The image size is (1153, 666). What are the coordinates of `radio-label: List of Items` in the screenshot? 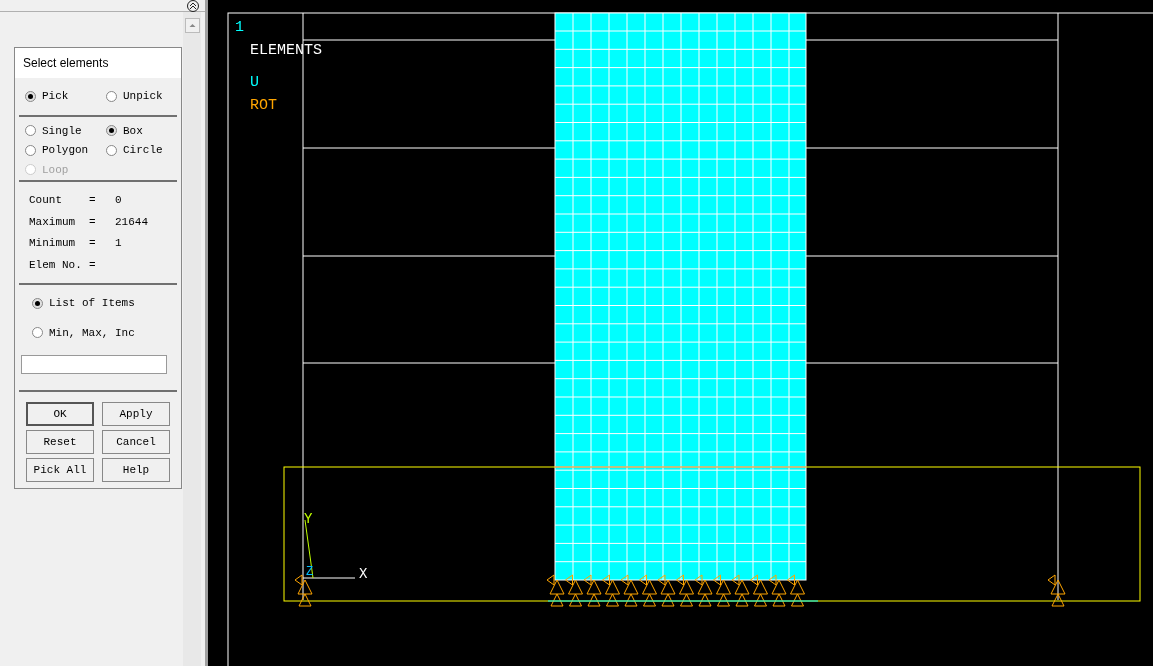 It's located at (92, 303).